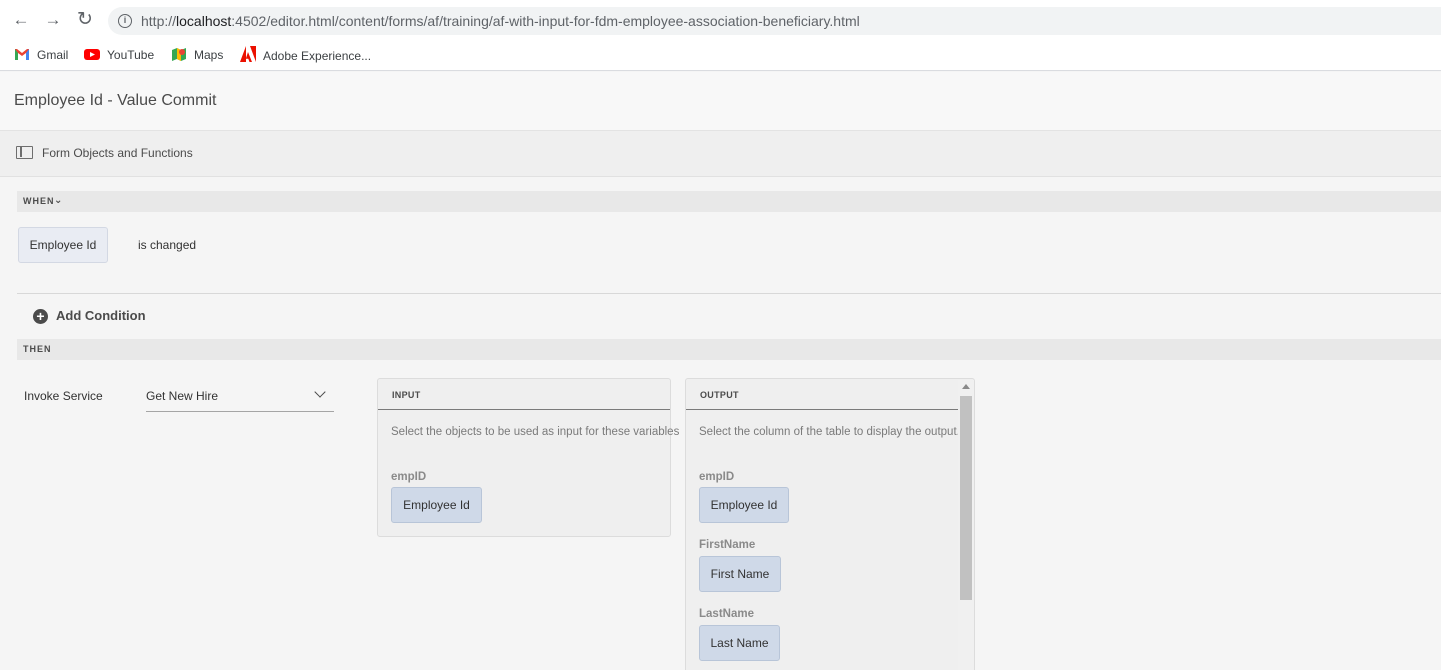  What do you see at coordinates (85, 19) in the screenshot?
I see `reload-icon: ↻` at bounding box center [85, 19].